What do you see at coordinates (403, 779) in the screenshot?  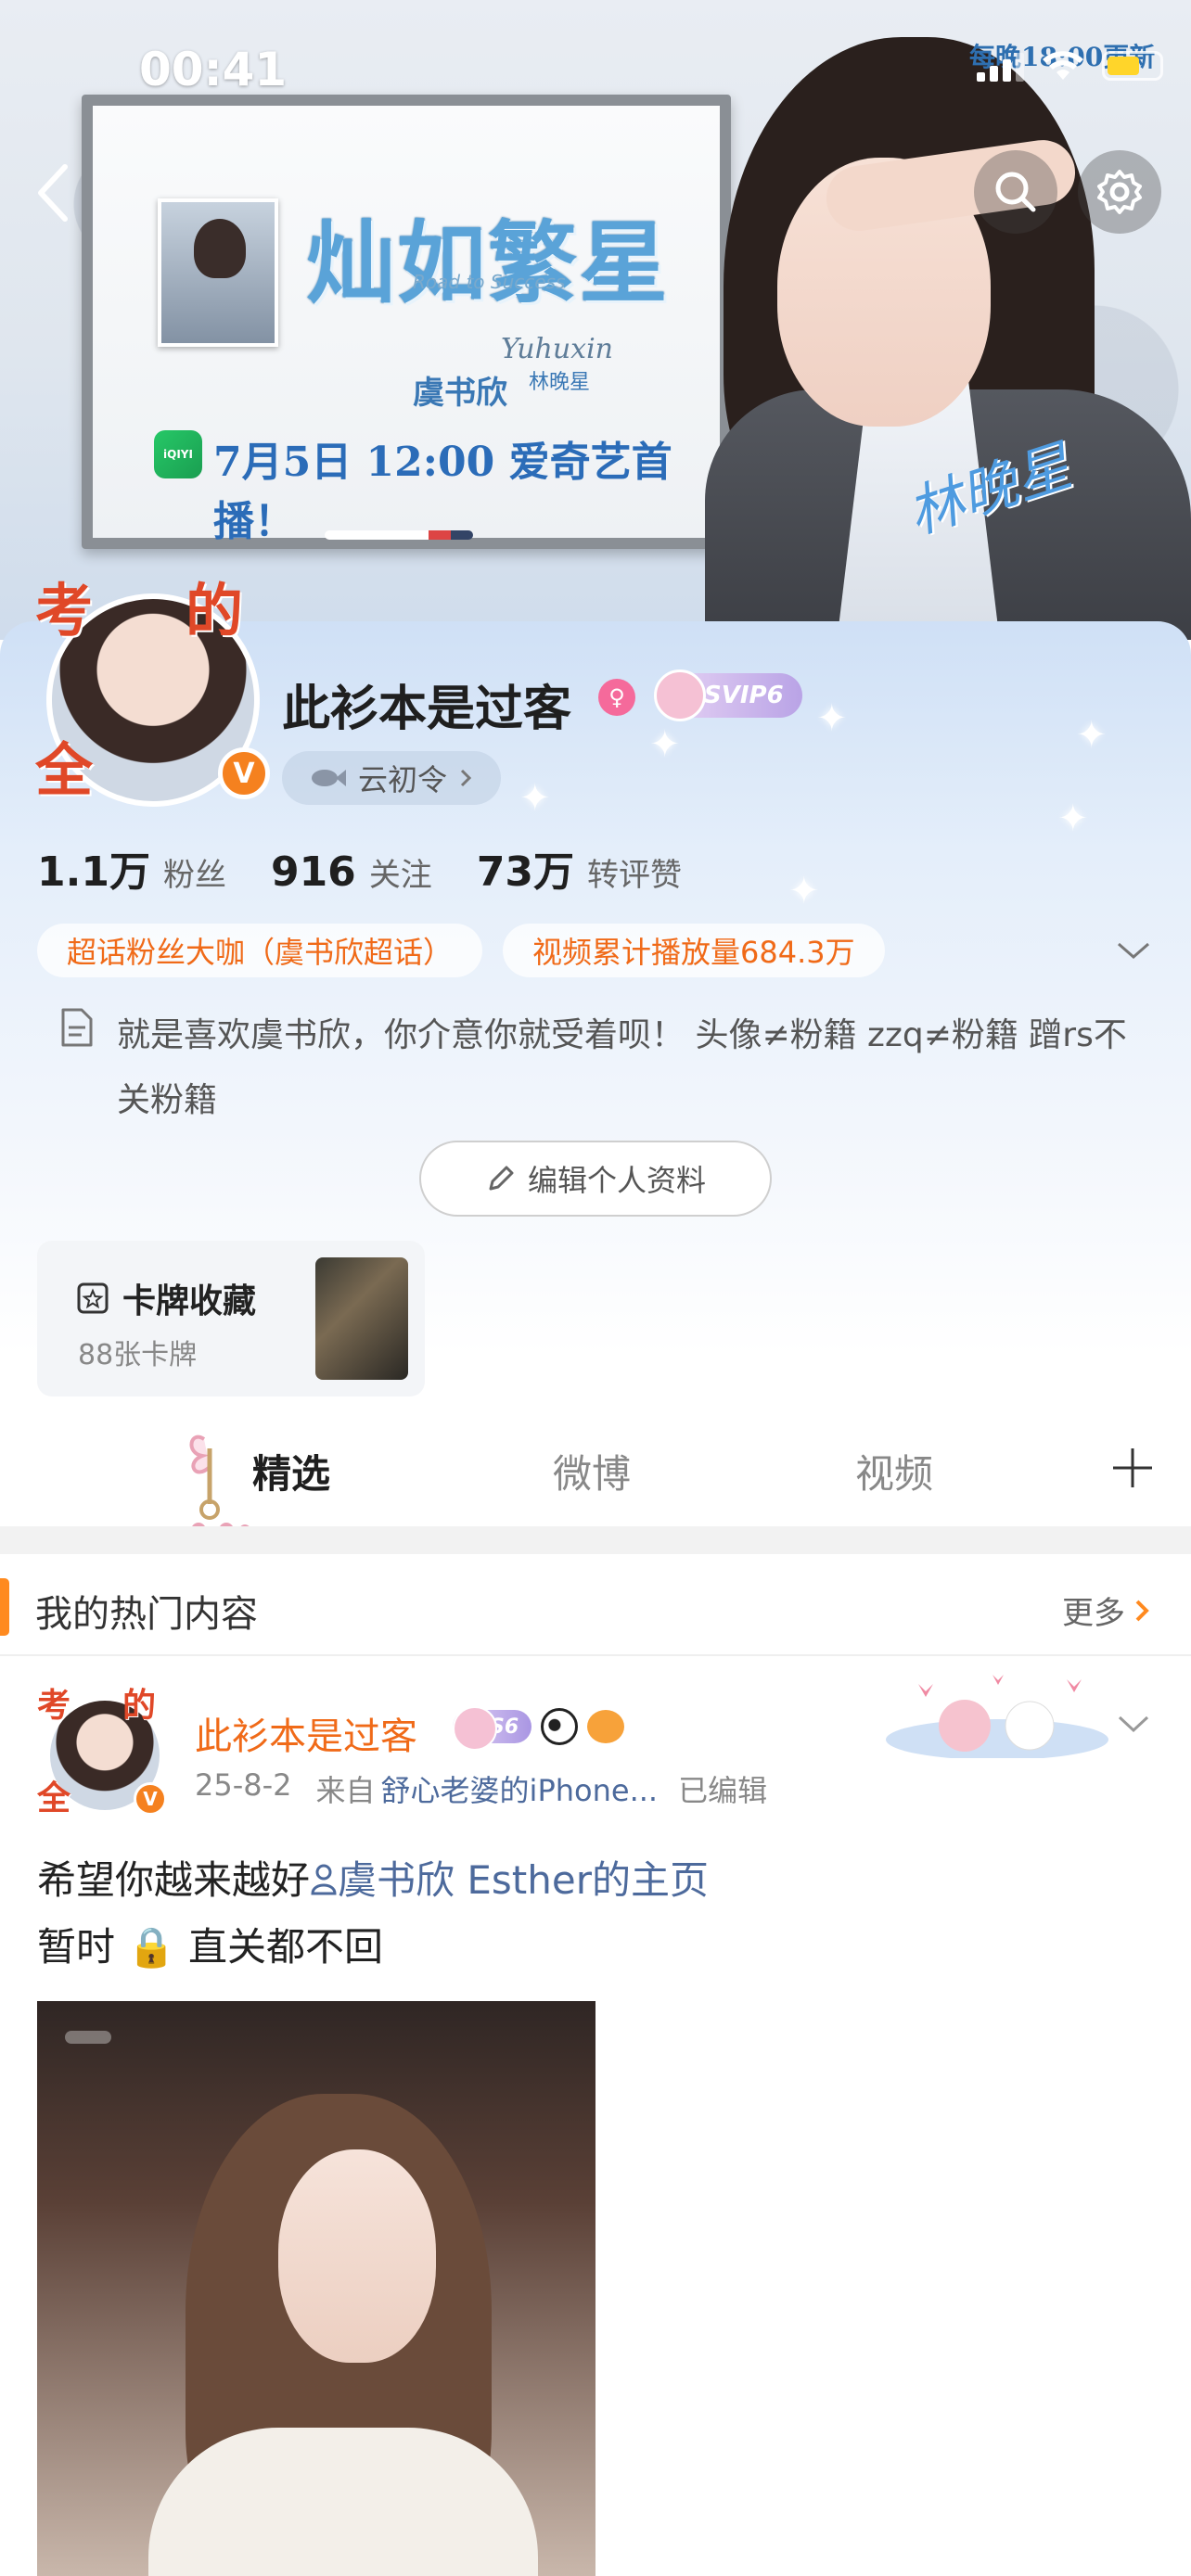 I see `yunling-label: 云初令` at bounding box center [403, 779].